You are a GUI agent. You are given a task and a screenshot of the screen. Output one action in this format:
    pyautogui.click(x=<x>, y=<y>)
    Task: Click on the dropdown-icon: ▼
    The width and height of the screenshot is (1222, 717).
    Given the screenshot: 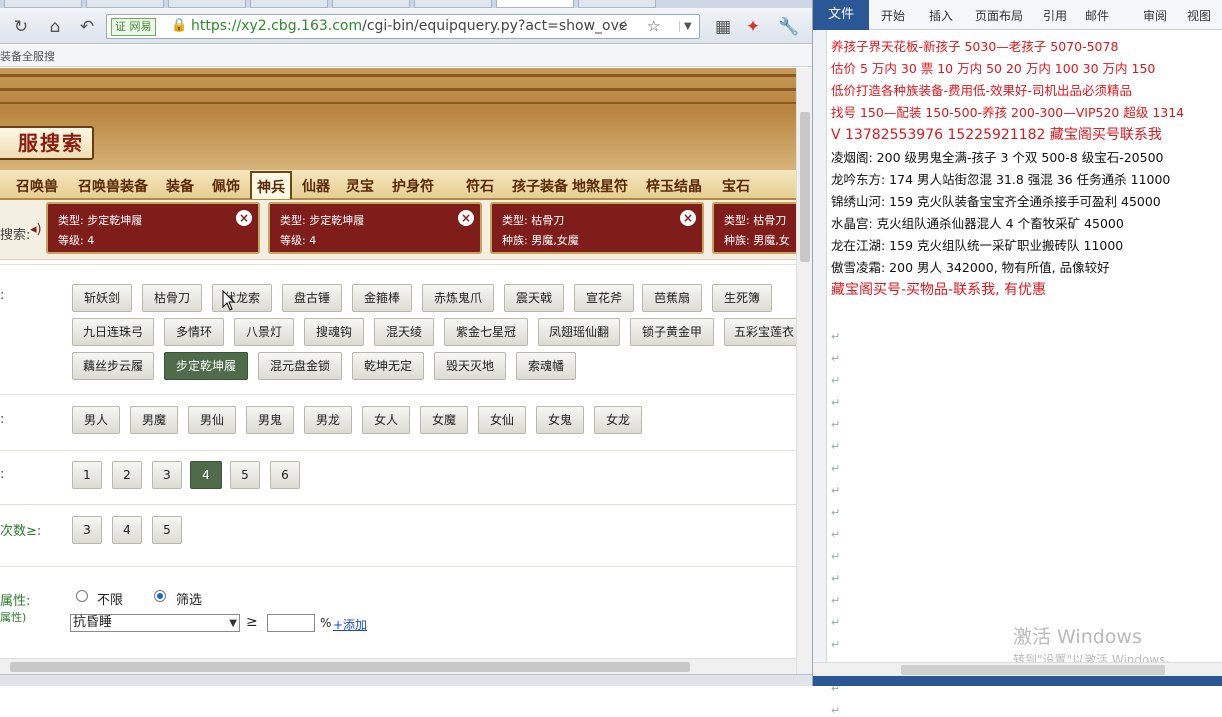 What is the action you would take?
    pyautogui.click(x=685, y=26)
    